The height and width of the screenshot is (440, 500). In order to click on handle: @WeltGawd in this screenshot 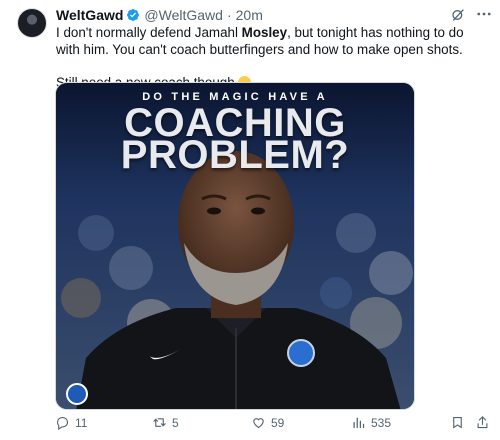, I will do `click(183, 15)`.